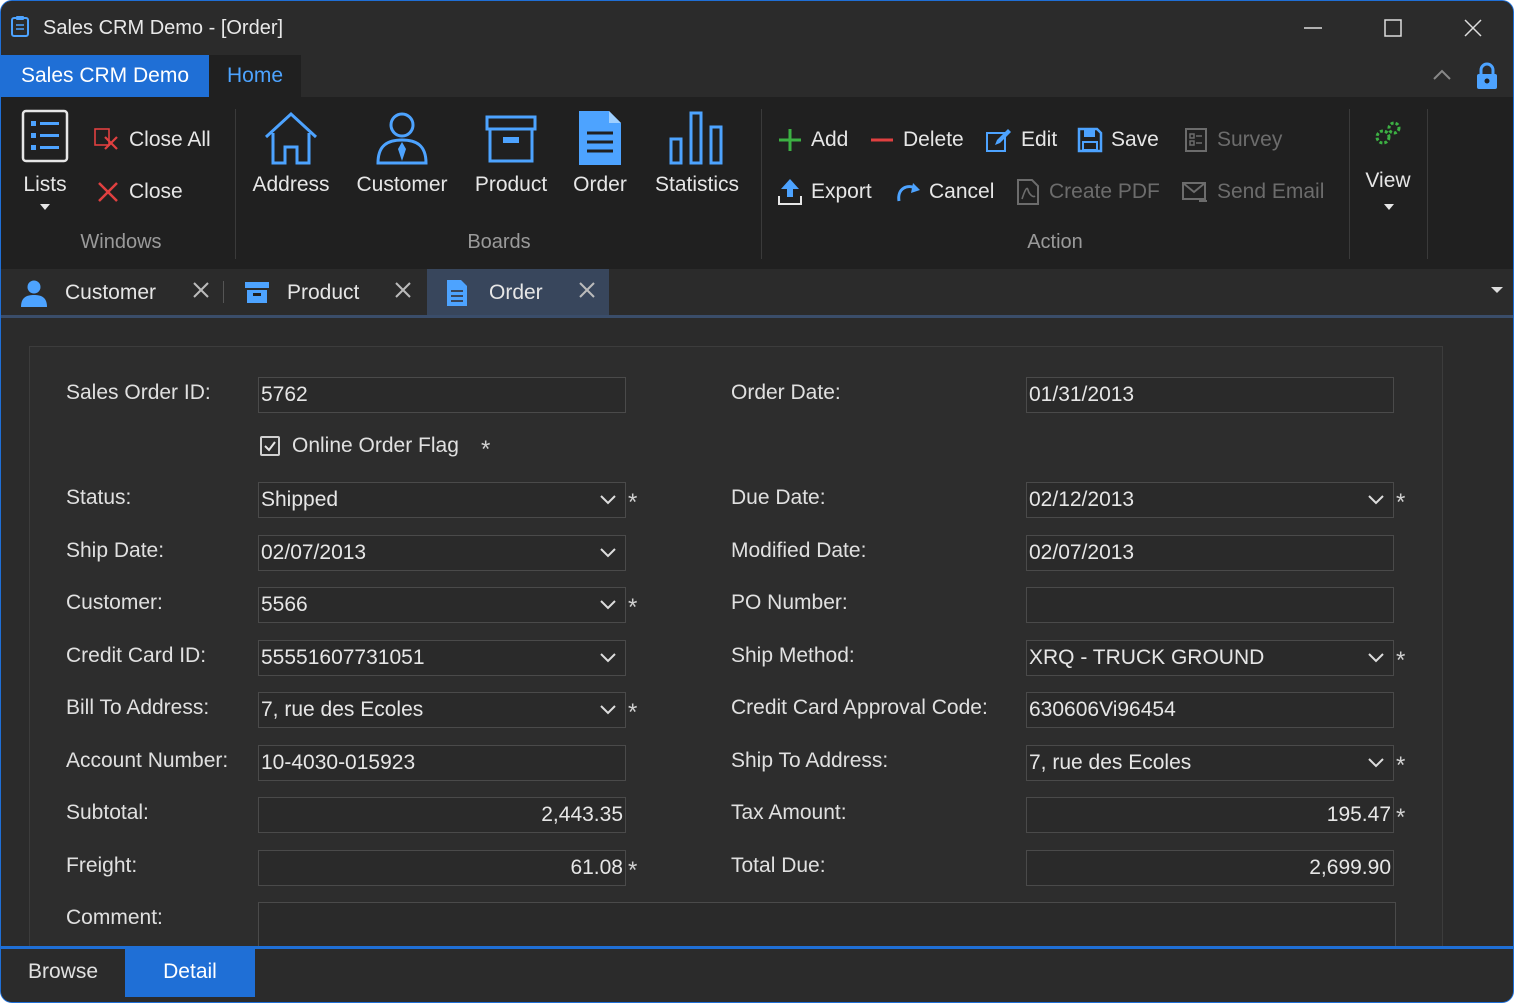 Image resolution: width=1514 pixels, height=1003 pixels. Describe the element at coordinates (138, 707) in the screenshot. I see `label-bill-to-address: Bill To Address:` at that location.